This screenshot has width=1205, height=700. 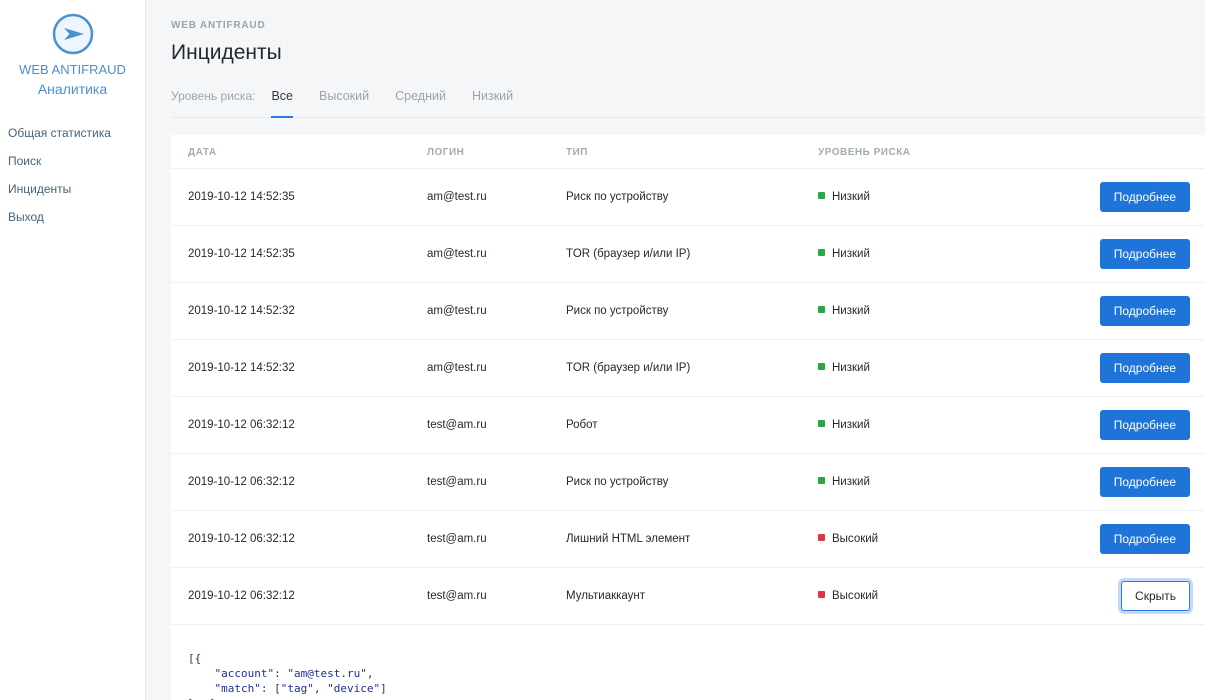 I want to click on incident-type: Лишний HTML элемент, so click(x=684, y=539).